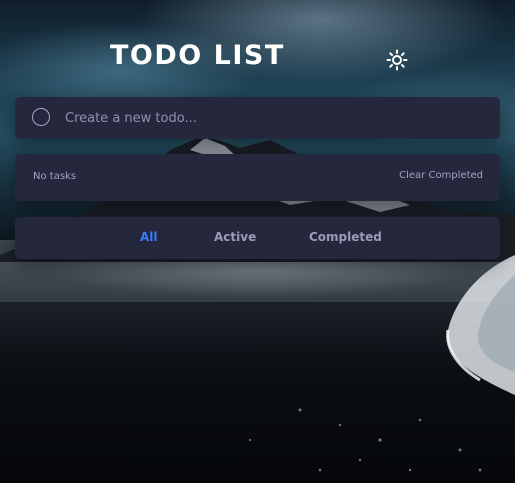 This screenshot has width=515, height=483. I want to click on filter-bar: All Active Completed, so click(257, 238).